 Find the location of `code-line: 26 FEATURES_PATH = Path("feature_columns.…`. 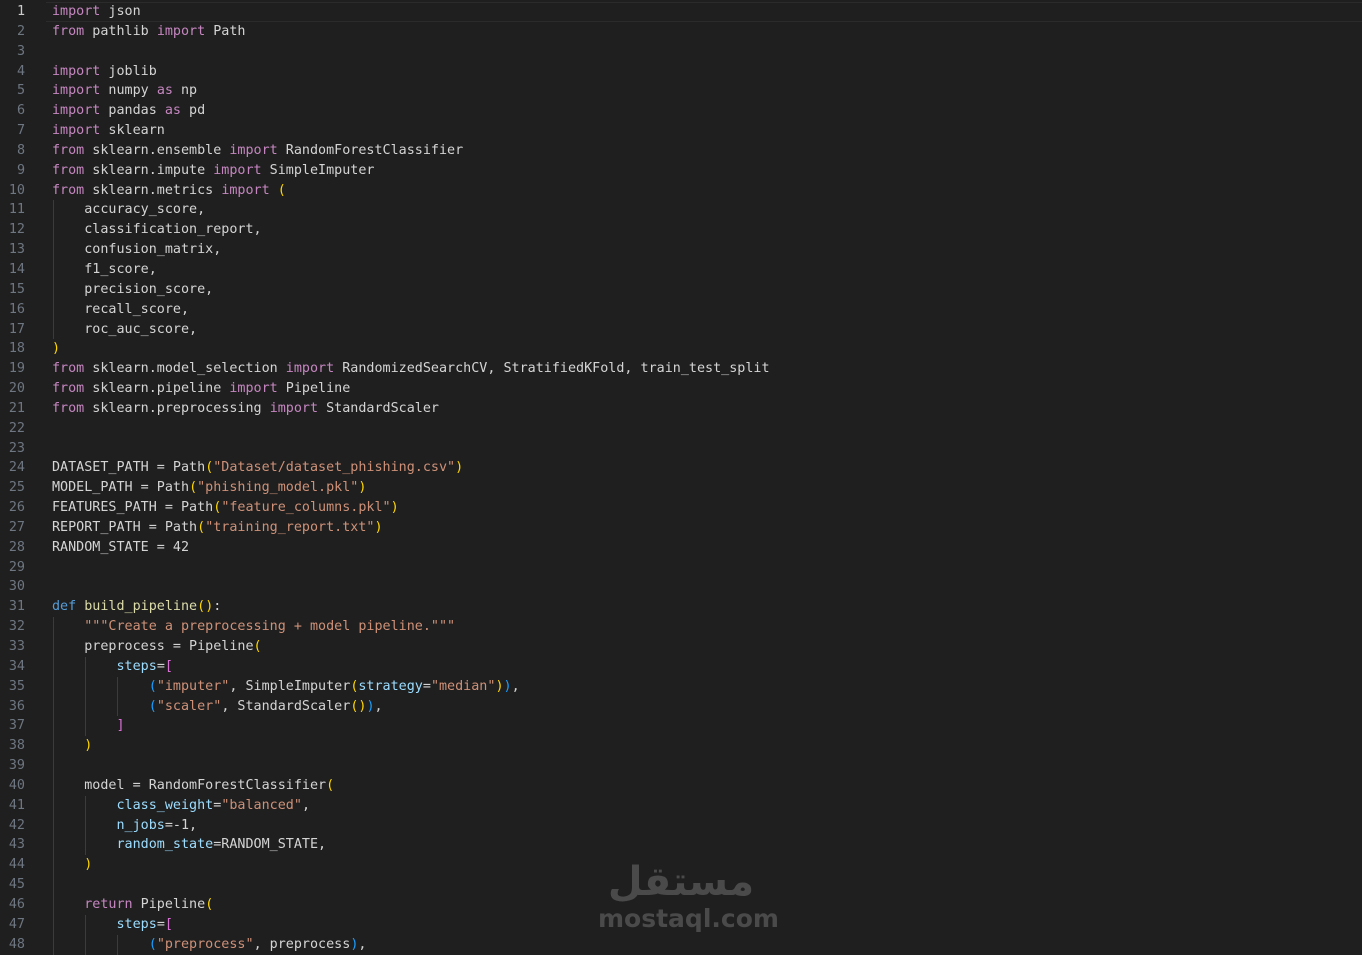

code-line: 26 FEATURES_PATH = Path("feature_columns.… is located at coordinates (681, 508).